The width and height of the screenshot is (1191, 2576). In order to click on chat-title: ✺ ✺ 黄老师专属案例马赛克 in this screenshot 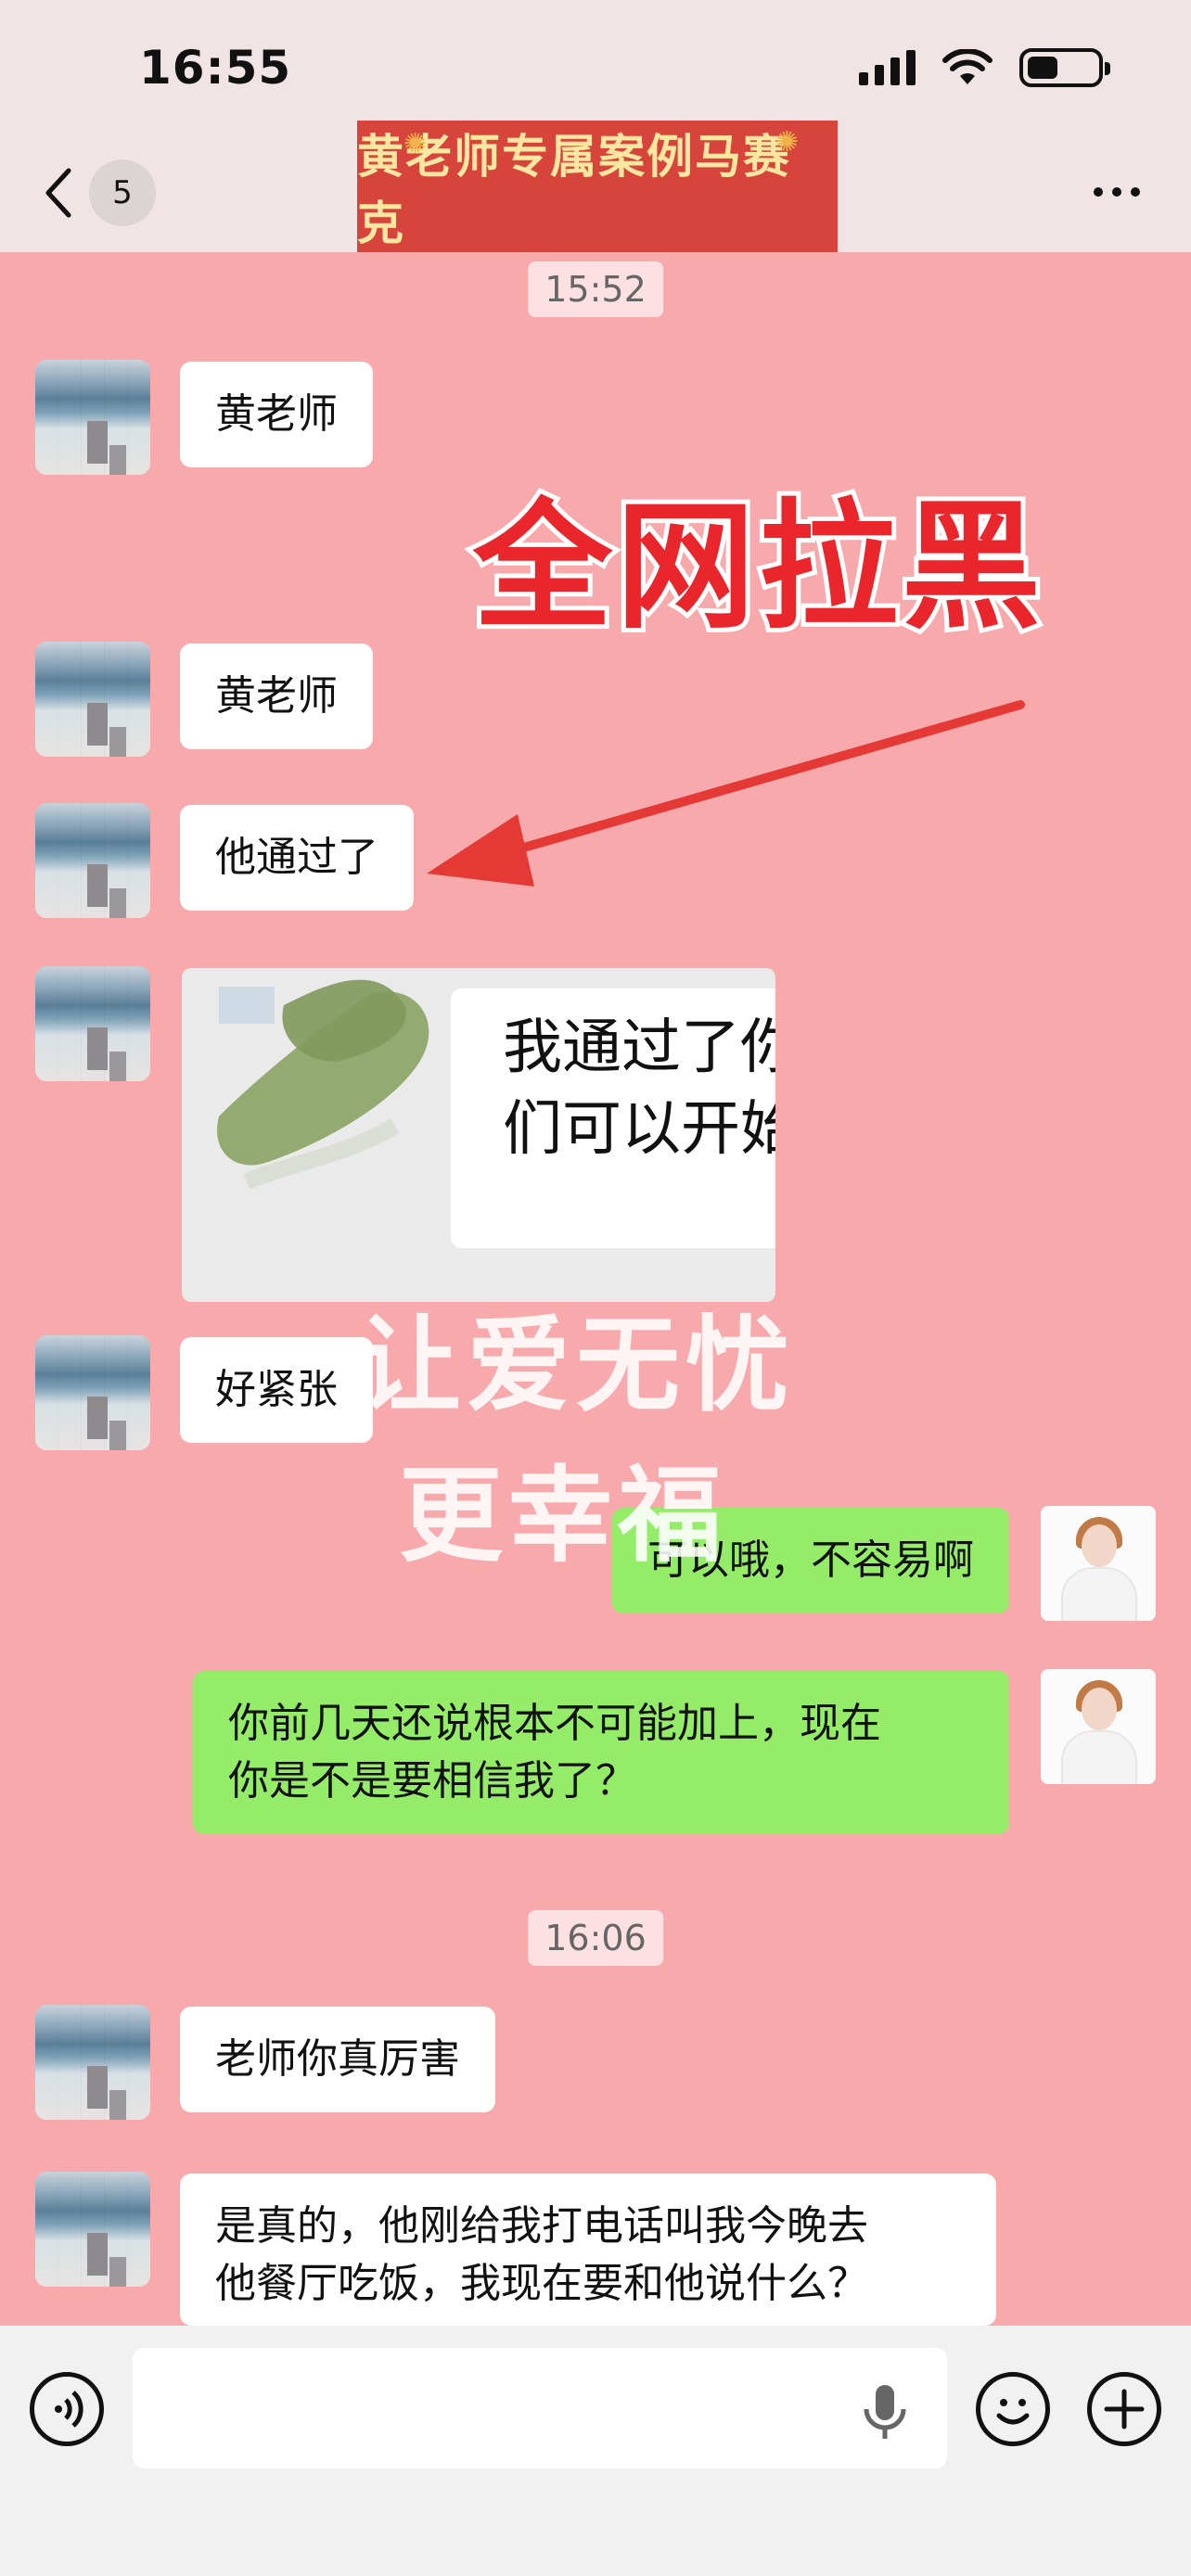, I will do `click(597, 186)`.